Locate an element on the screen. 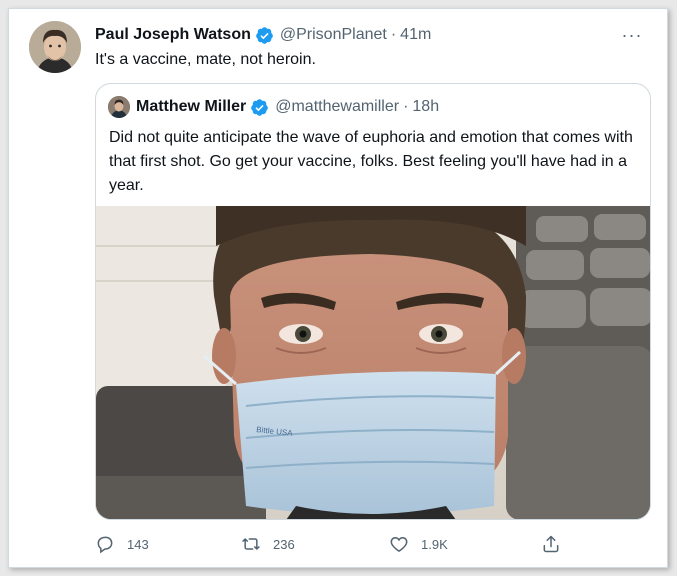 This screenshot has height=576, width=677. avatar-image is located at coordinates (55, 47).